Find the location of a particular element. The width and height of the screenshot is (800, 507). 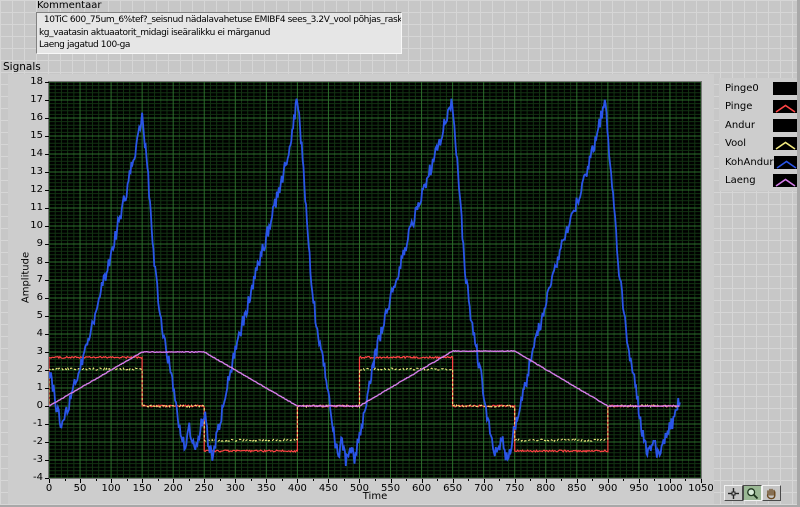

y-tick-label: 4 is located at coordinates (39, 333).